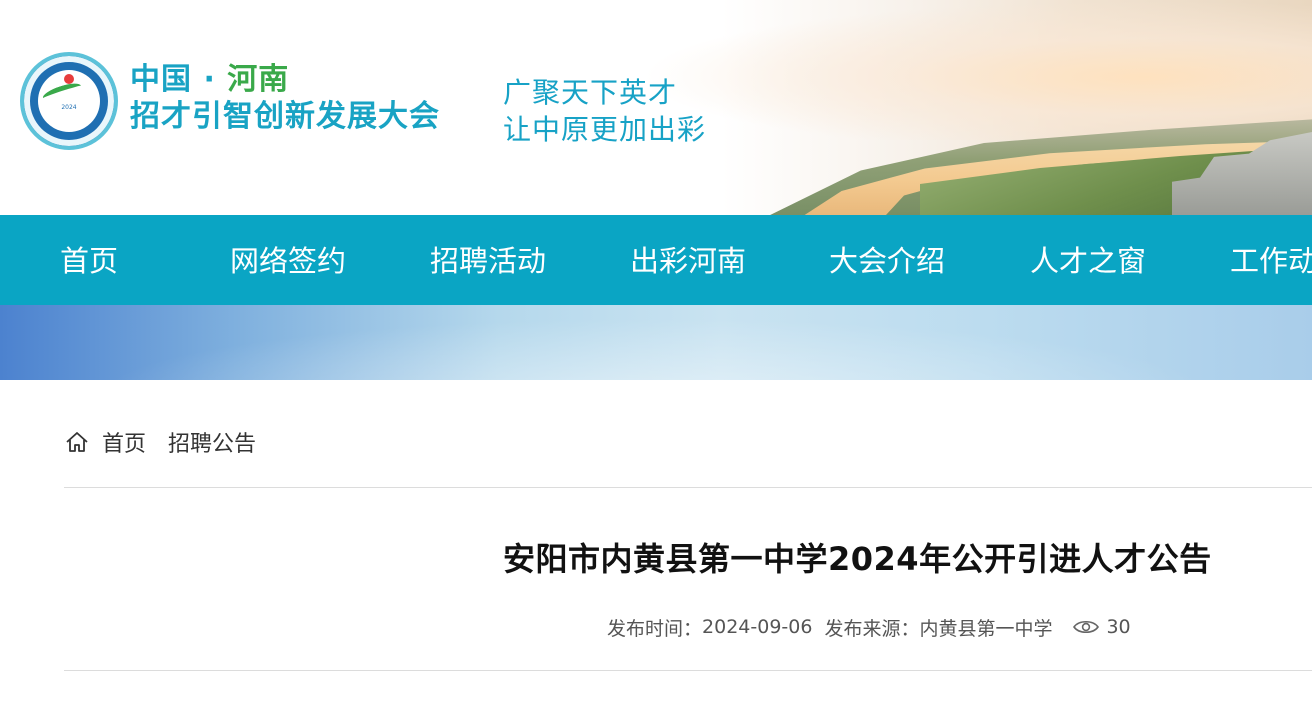 The height and width of the screenshot is (707, 1312). I want to click on breadcrumb-current: 招聘公告, so click(212, 442).